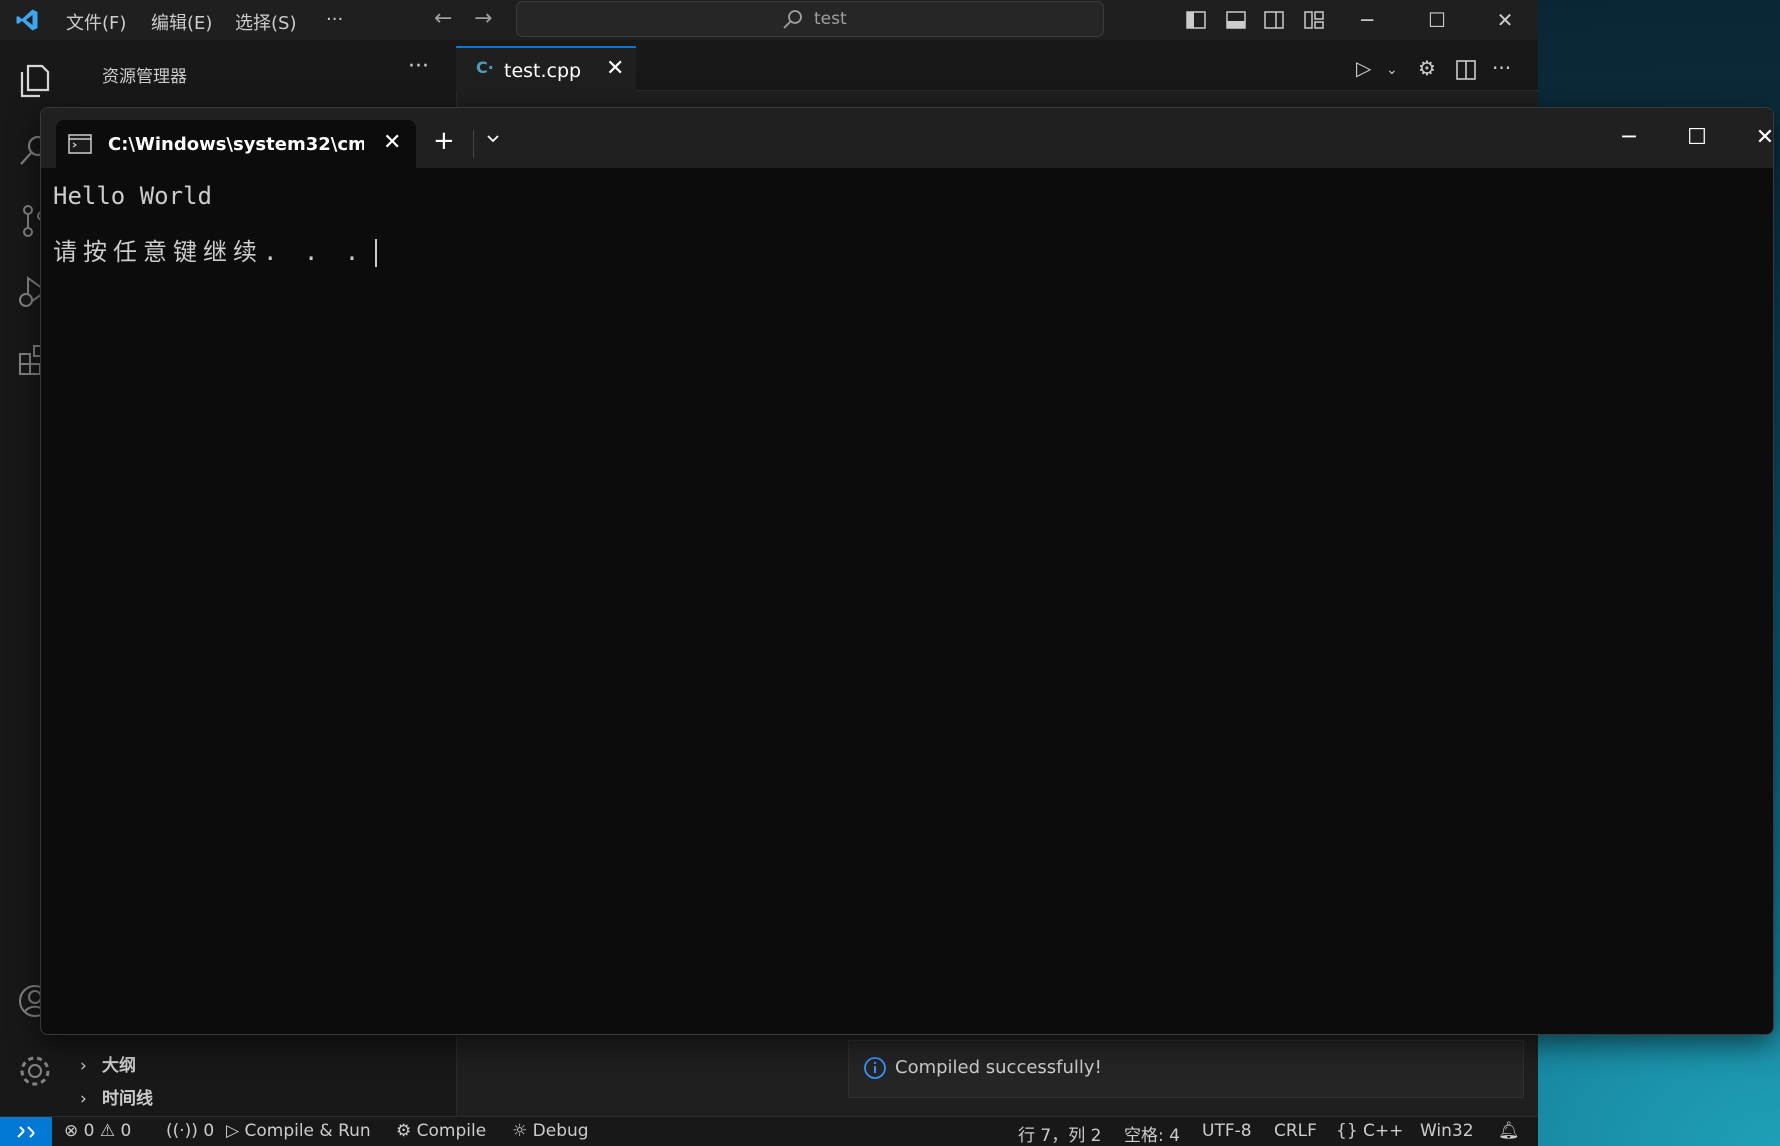 The width and height of the screenshot is (1780, 1146). I want to click on compile-button: ⚙ Compile, so click(441, 1131).